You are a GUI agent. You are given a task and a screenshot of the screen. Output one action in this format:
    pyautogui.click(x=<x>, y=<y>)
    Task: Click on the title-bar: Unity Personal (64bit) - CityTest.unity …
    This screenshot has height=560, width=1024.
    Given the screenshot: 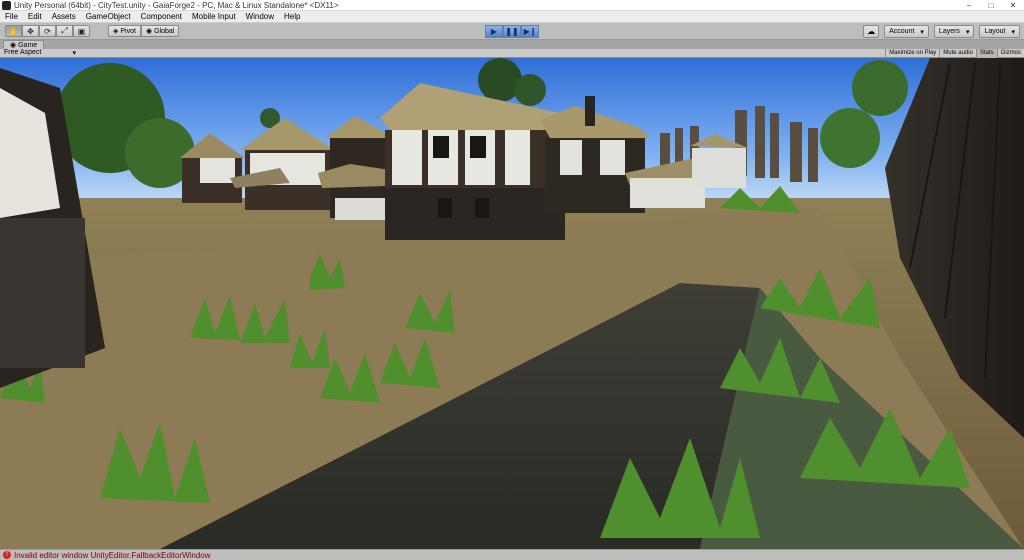 What is the action you would take?
    pyautogui.click(x=512, y=5)
    